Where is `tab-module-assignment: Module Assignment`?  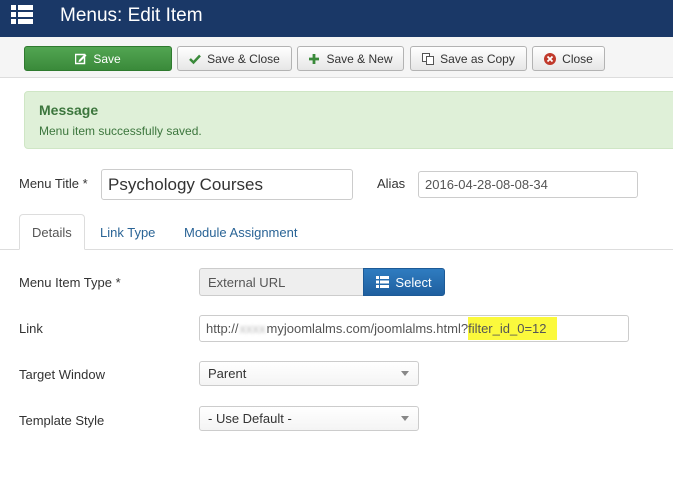
tab-module-assignment: Module Assignment is located at coordinates (240, 232).